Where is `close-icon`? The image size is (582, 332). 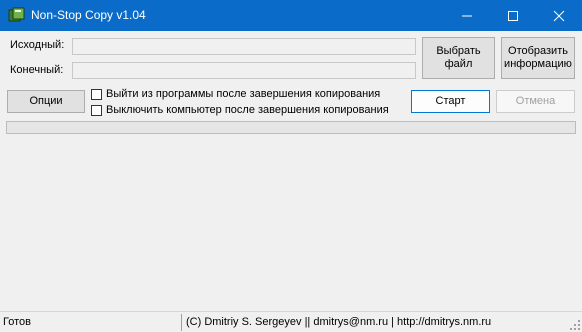
close-icon is located at coordinates (559, 16).